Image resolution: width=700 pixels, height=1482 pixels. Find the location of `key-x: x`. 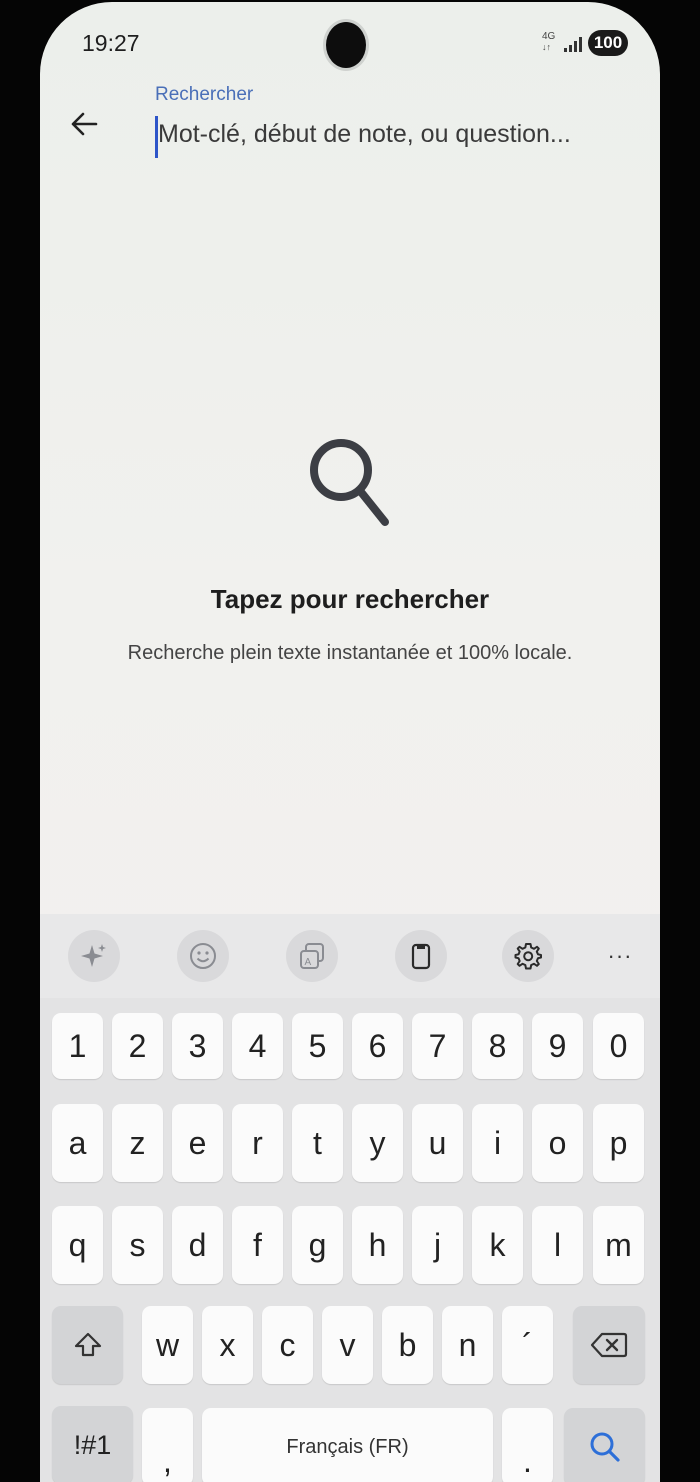

key-x: x is located at coordinates (227, 1345).